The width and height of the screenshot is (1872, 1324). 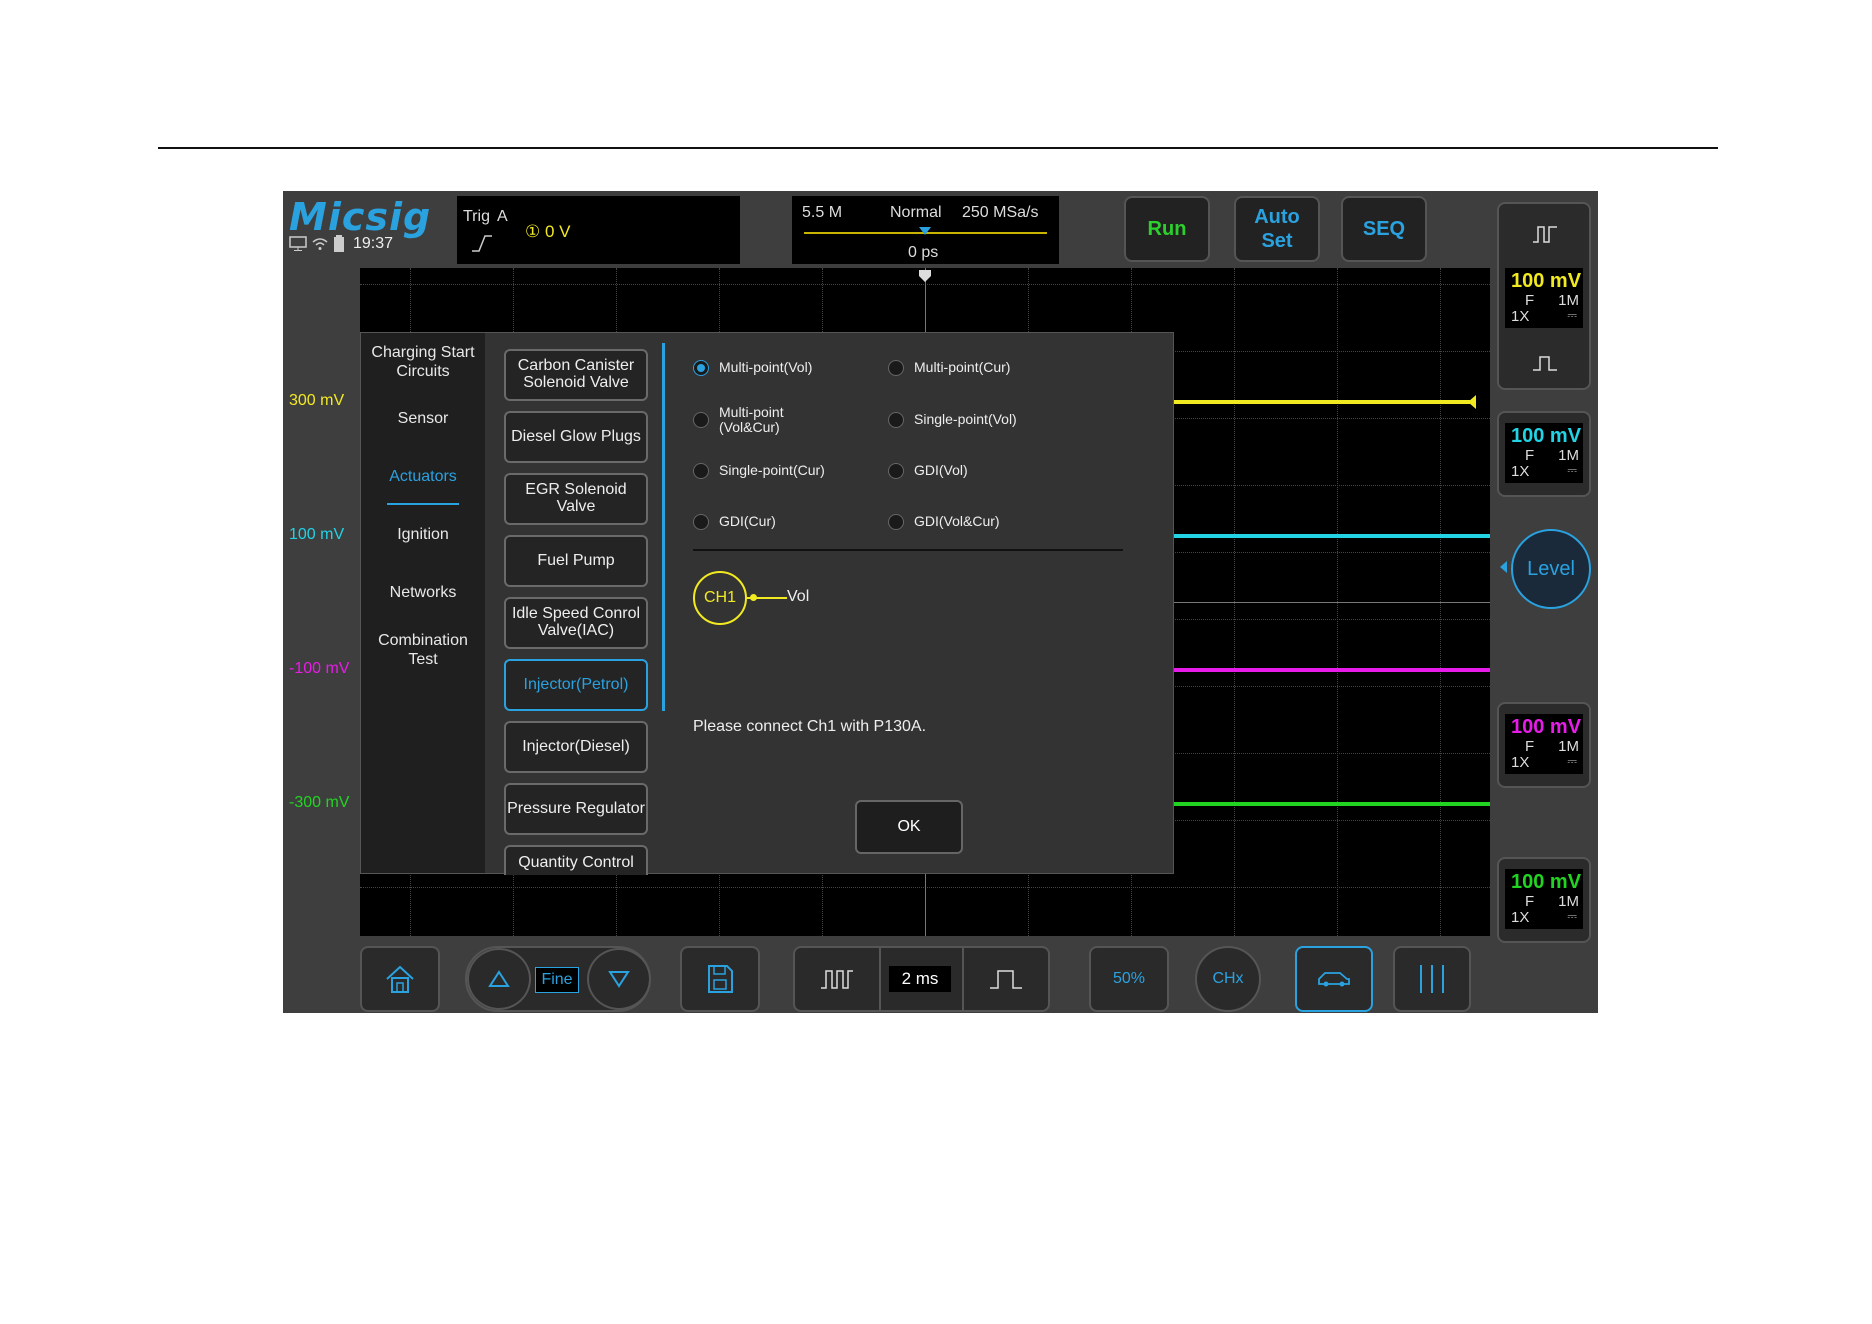 I want to click on ch1-panel: 100 mV F 1M 1X ⎓, so click(x=1544, y=296).